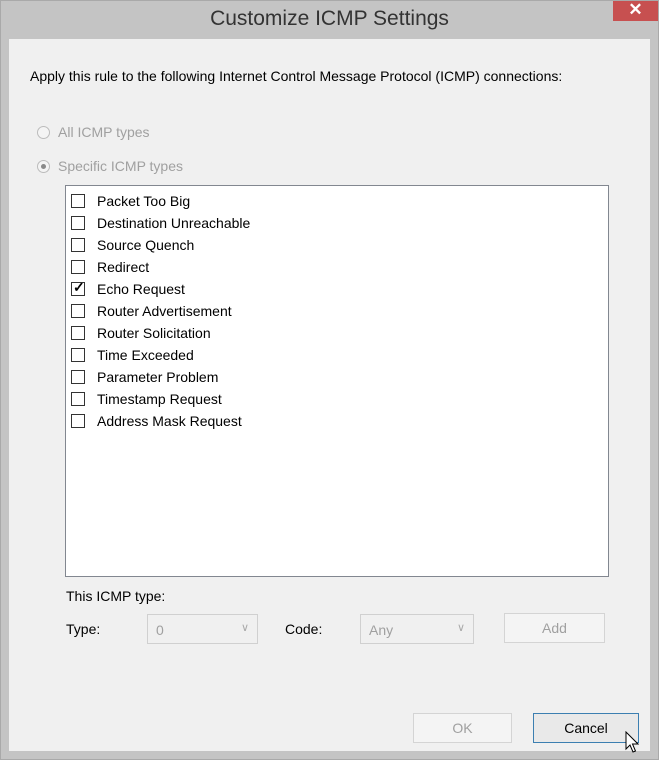 The image size is (659, 769). Describe the element at coordinates (462, 728) in the screenshot. I see `ok-button: OK` at that location.